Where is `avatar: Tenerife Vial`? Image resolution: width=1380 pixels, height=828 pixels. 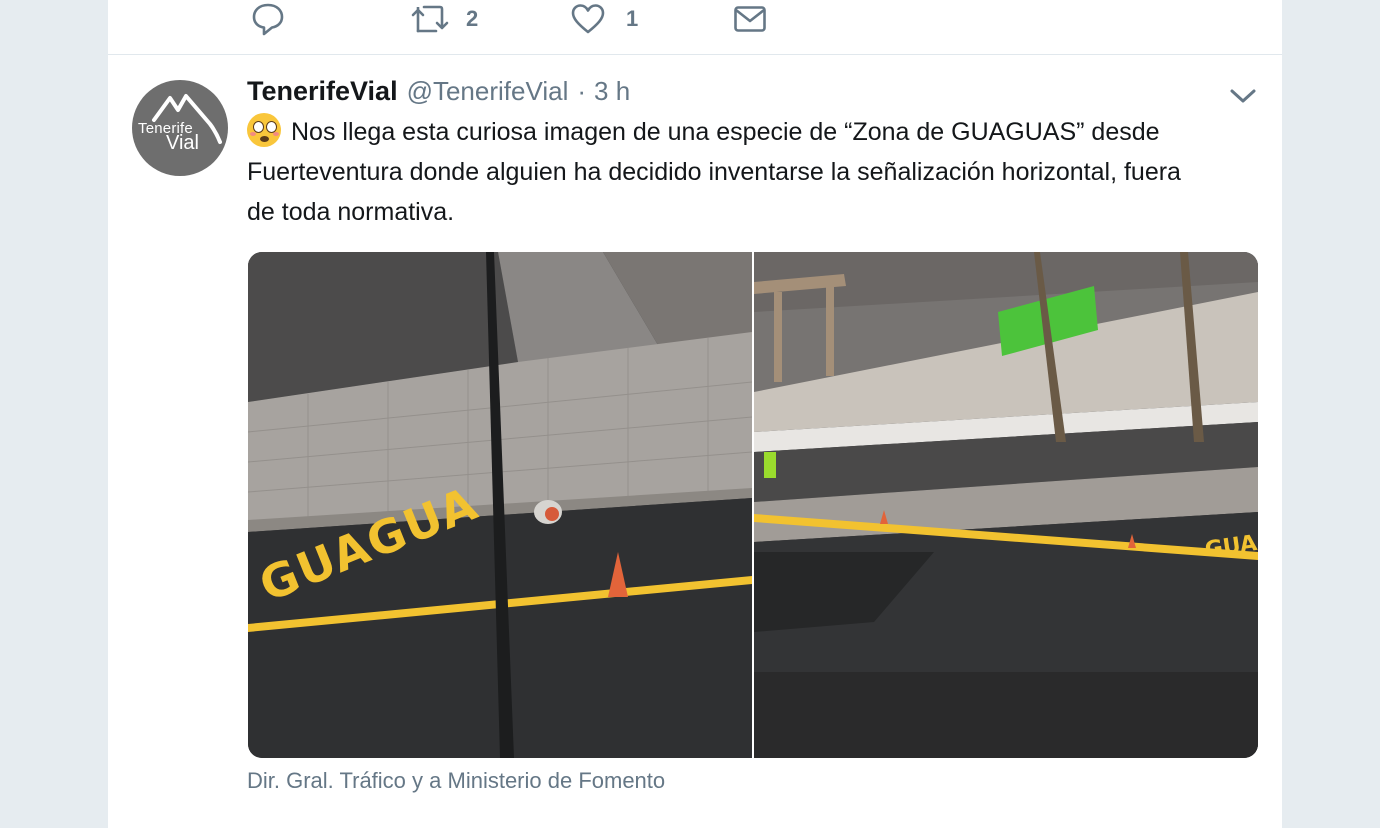 avatar: Tenerife Vial is located at coordinates (180, 128).